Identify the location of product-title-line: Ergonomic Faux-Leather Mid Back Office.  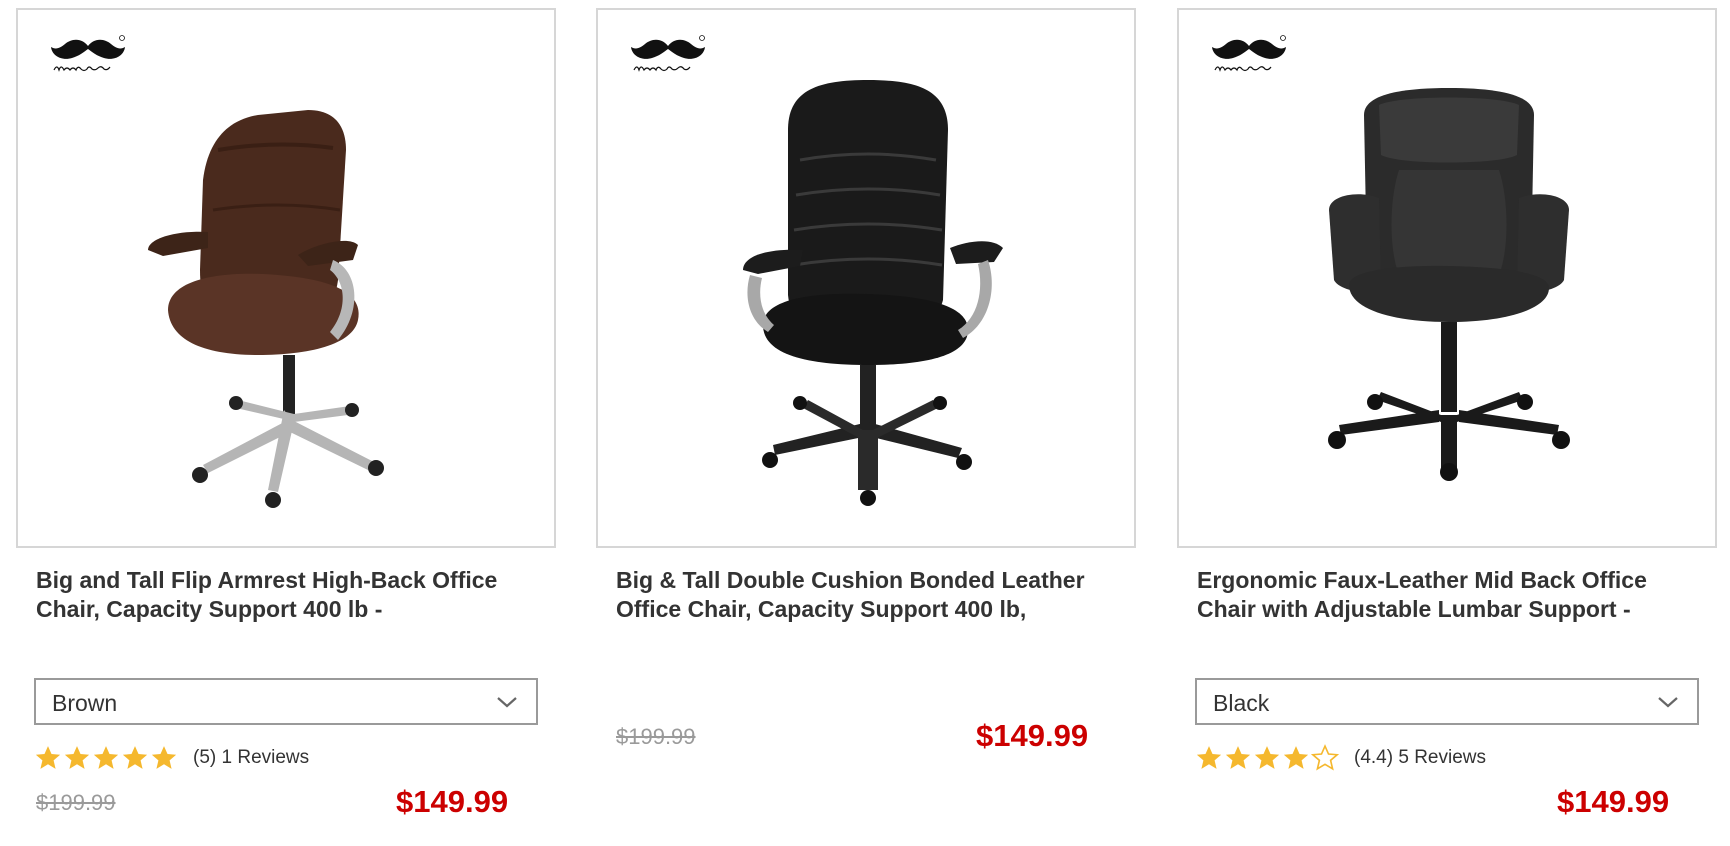
(1422, 580).